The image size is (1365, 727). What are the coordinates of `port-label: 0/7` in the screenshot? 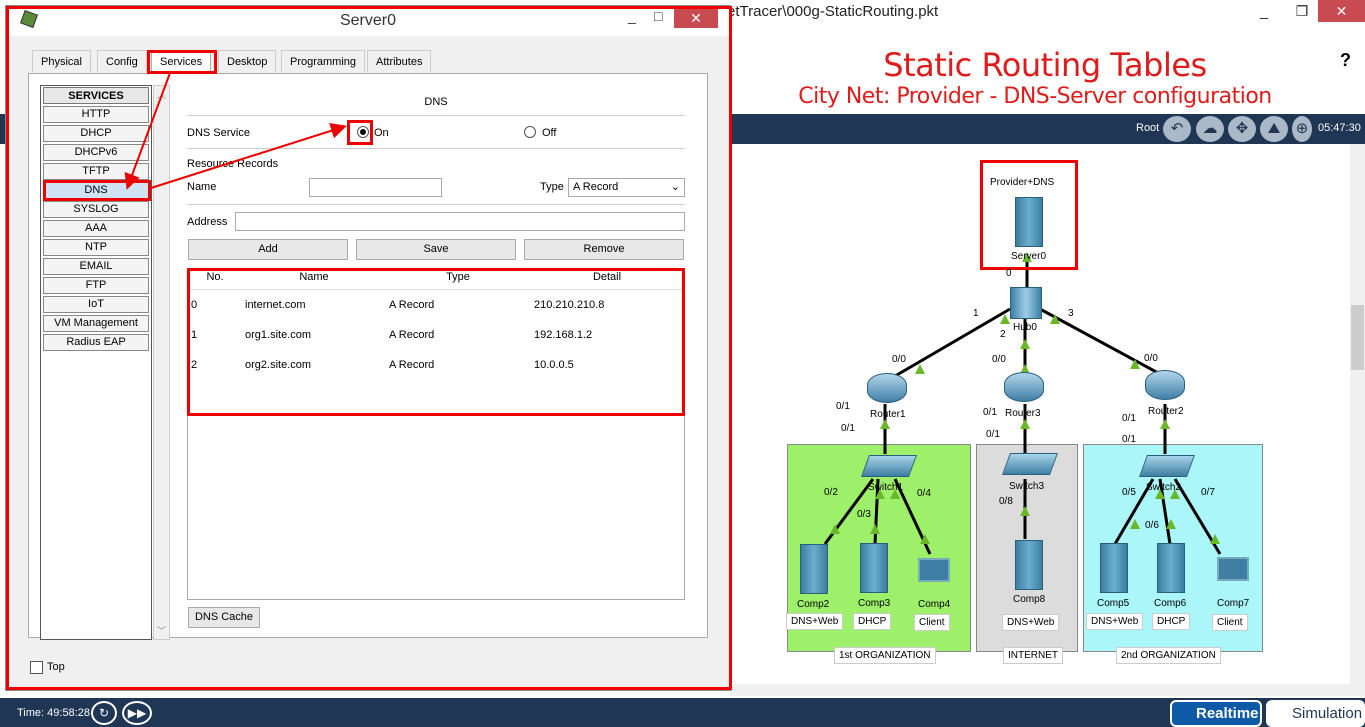 It's located at (1208, 492).